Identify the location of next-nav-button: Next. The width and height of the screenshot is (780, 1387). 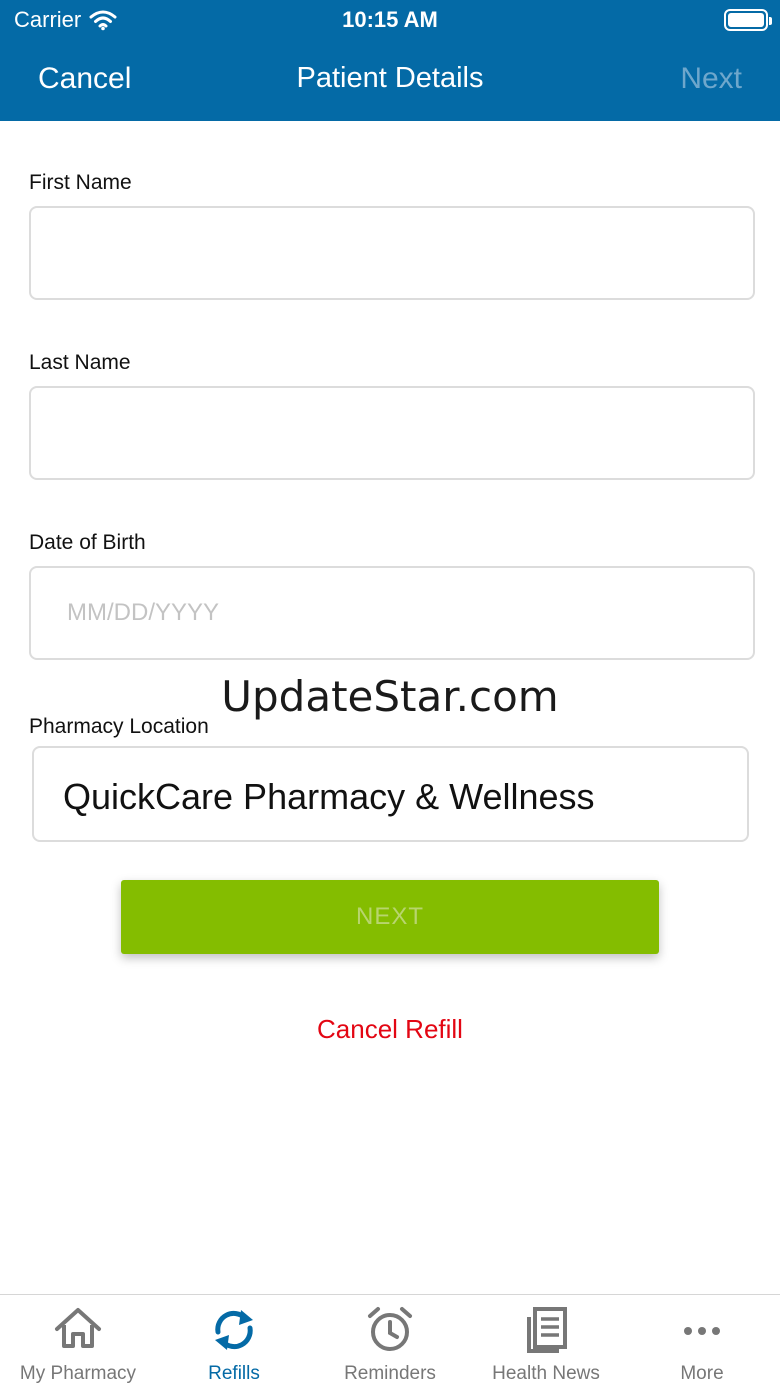
(711, 79).